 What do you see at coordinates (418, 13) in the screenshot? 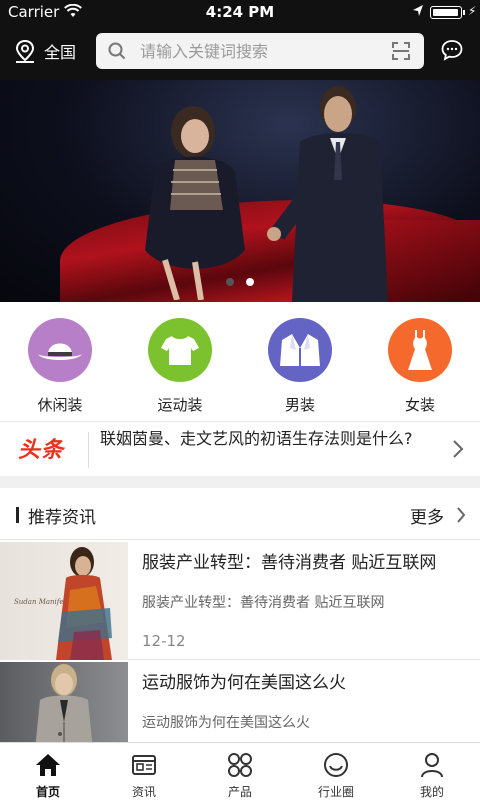
I see `location-arrow-icon` at bounding box center [418, 13].